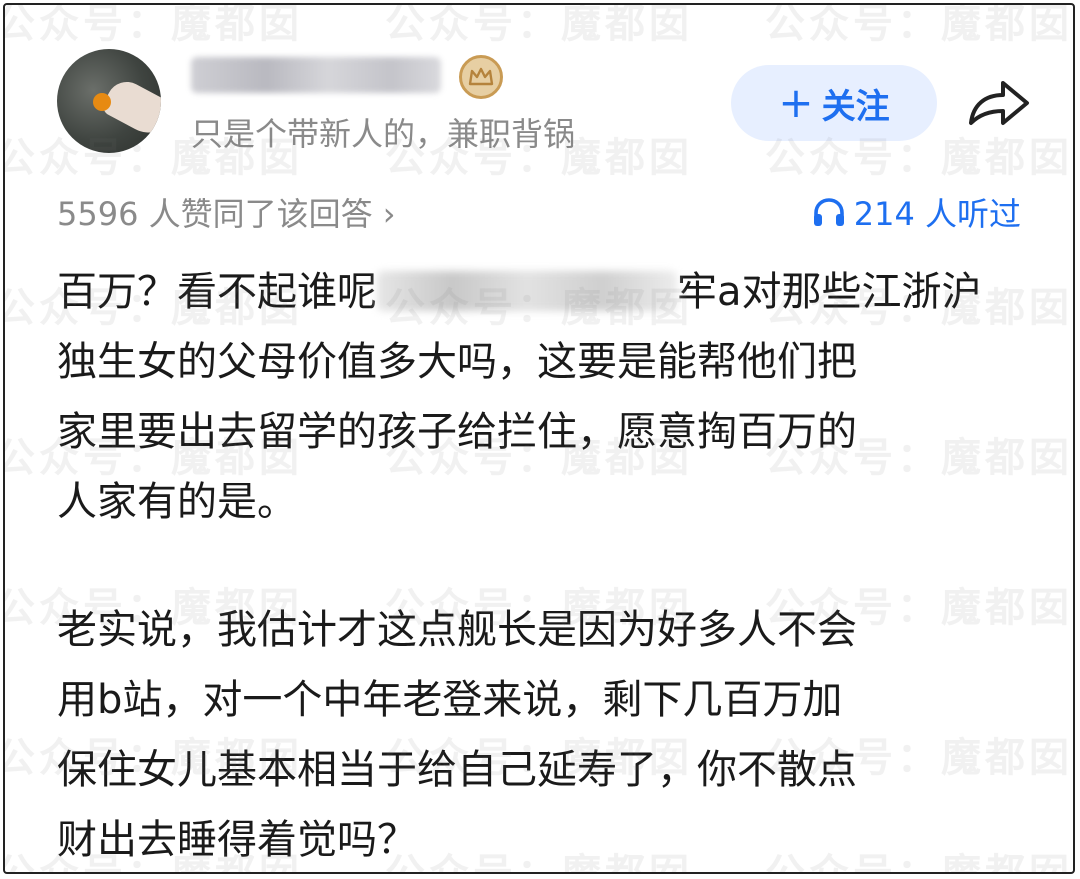  I want to click on follow-button: + 关注, so click(834, 103).